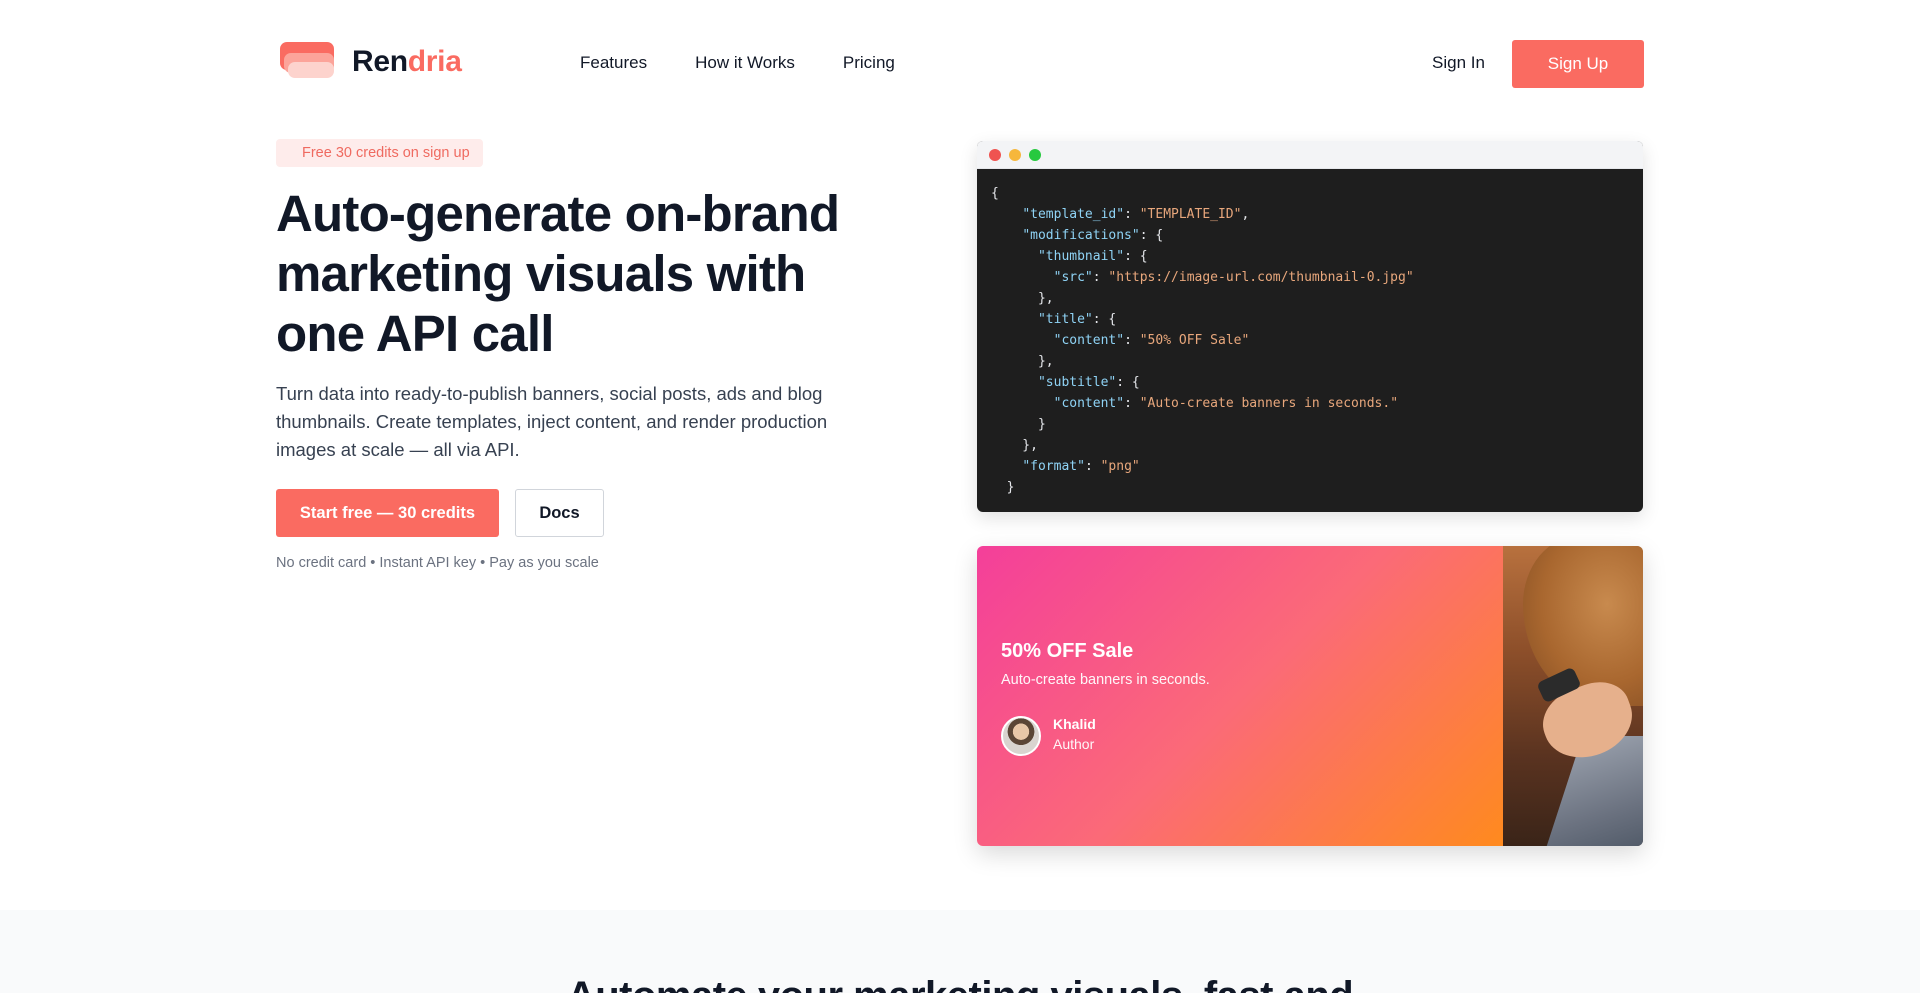 The image size is (1920, 993). What do you see at coordinates (559, 513) in the screenshot?
I see `docs-button: Docs` at bounding box center [559, 513].